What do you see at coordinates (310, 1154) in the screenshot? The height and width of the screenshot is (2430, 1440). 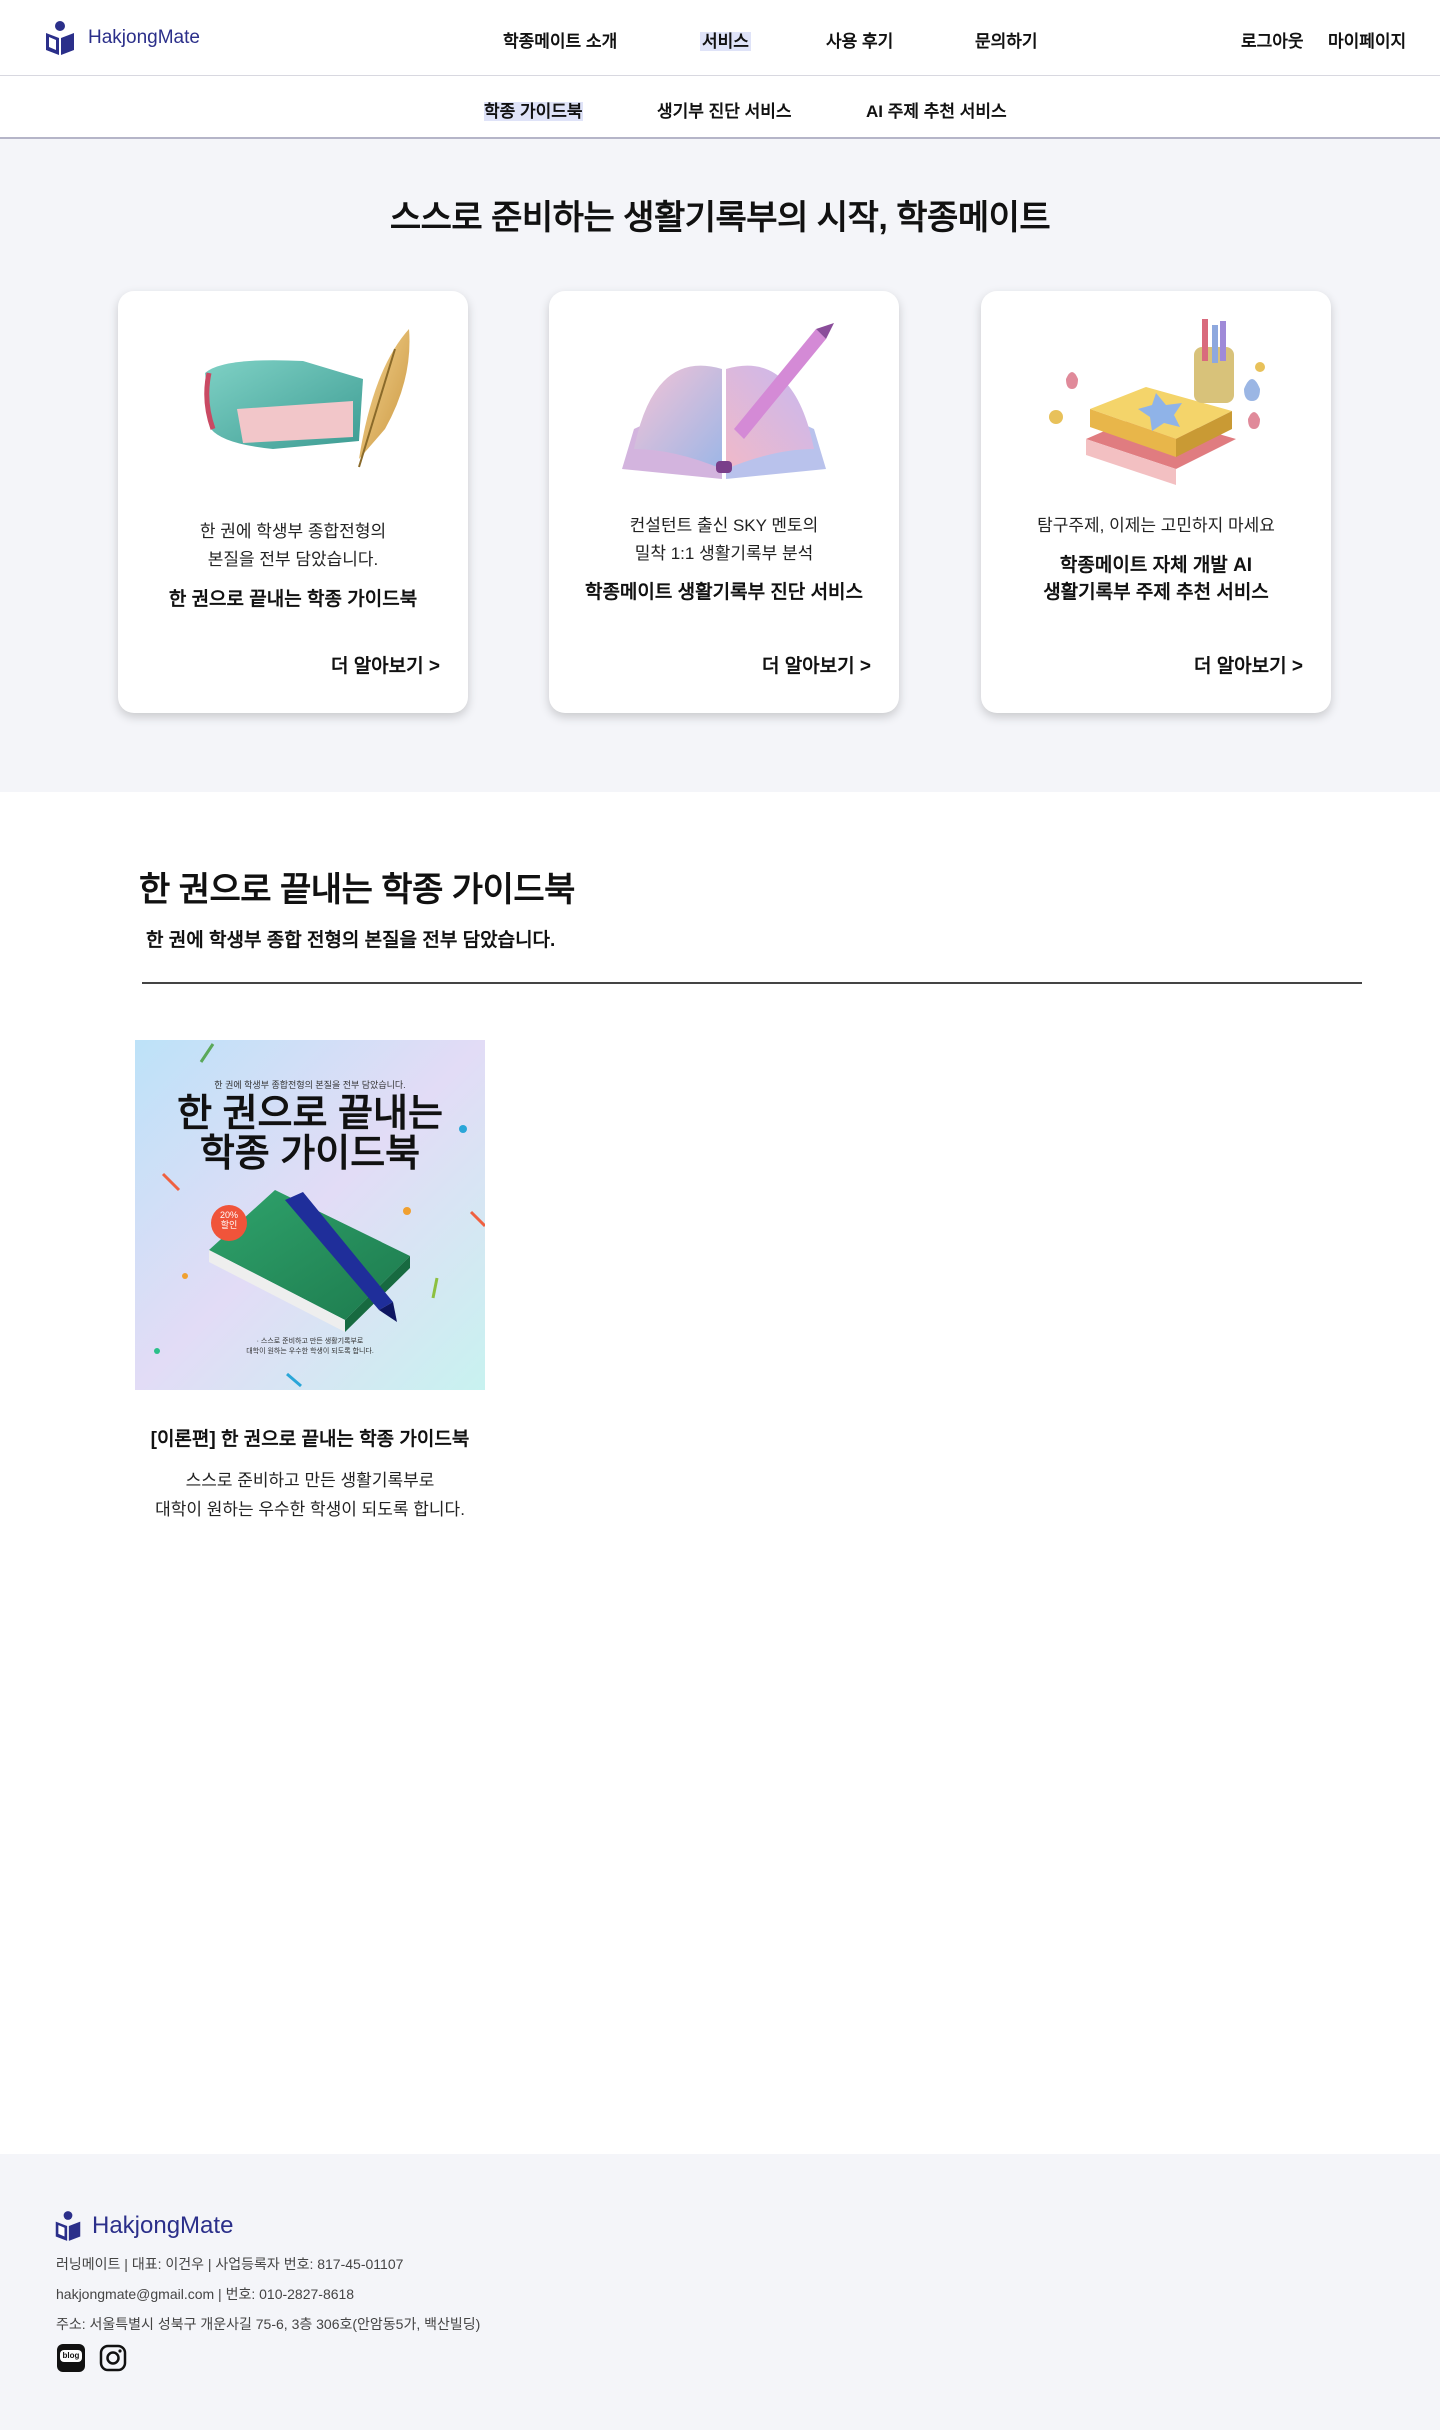 I see `cover-title-line2: 학종 가이드북` at bounding box center [310, 1154].